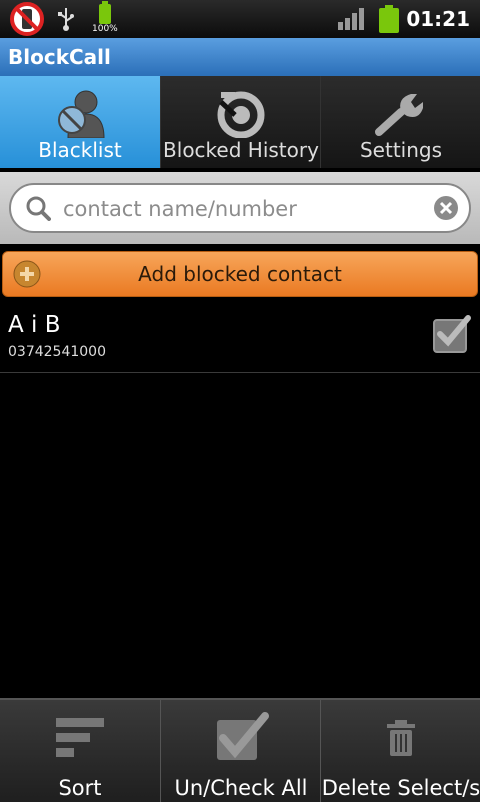 This screenshot has height=802, width=480. I want to click on add-blocked-contact-button: Add blocked contact, so click(240, 274).